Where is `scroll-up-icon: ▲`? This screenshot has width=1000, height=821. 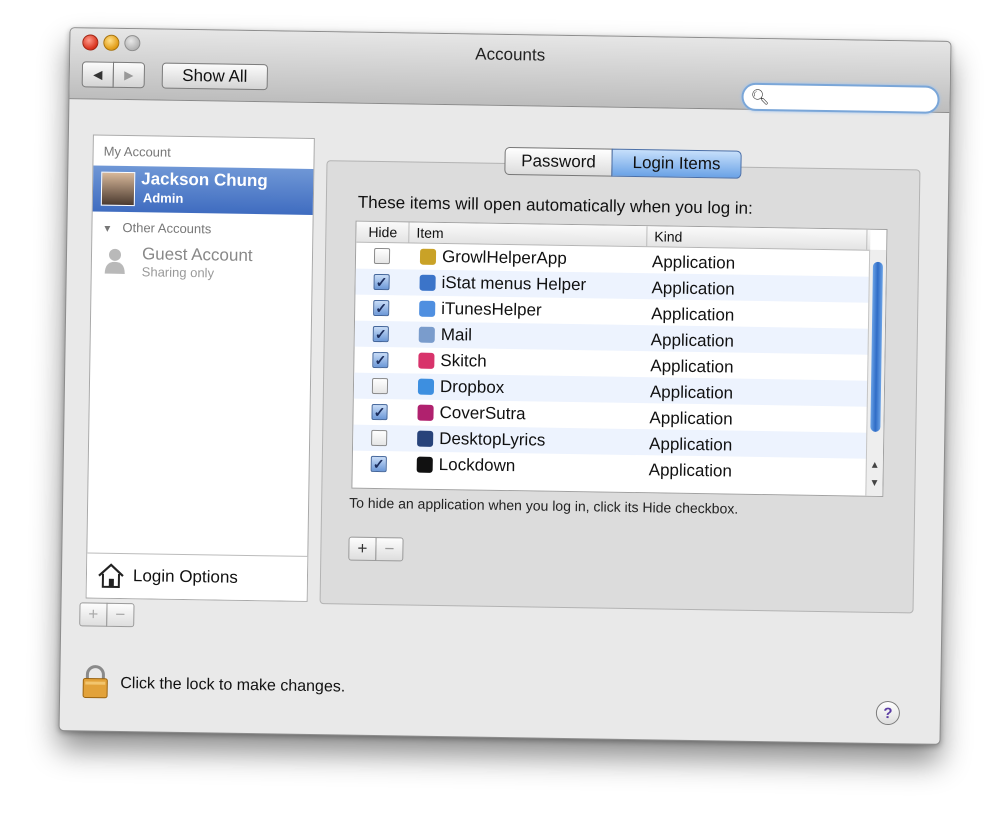
scroll-up-icon: ▲ is located at coordinates (875, 465).